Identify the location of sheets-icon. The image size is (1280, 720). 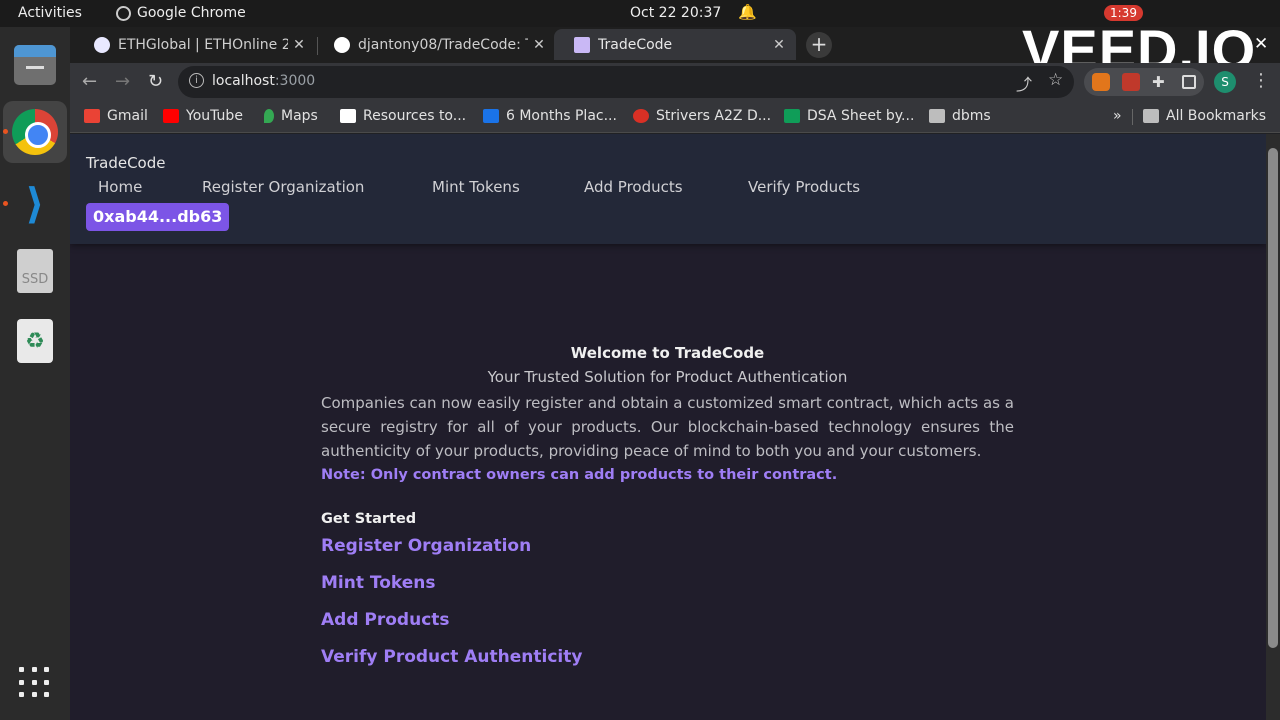
(792, 116).